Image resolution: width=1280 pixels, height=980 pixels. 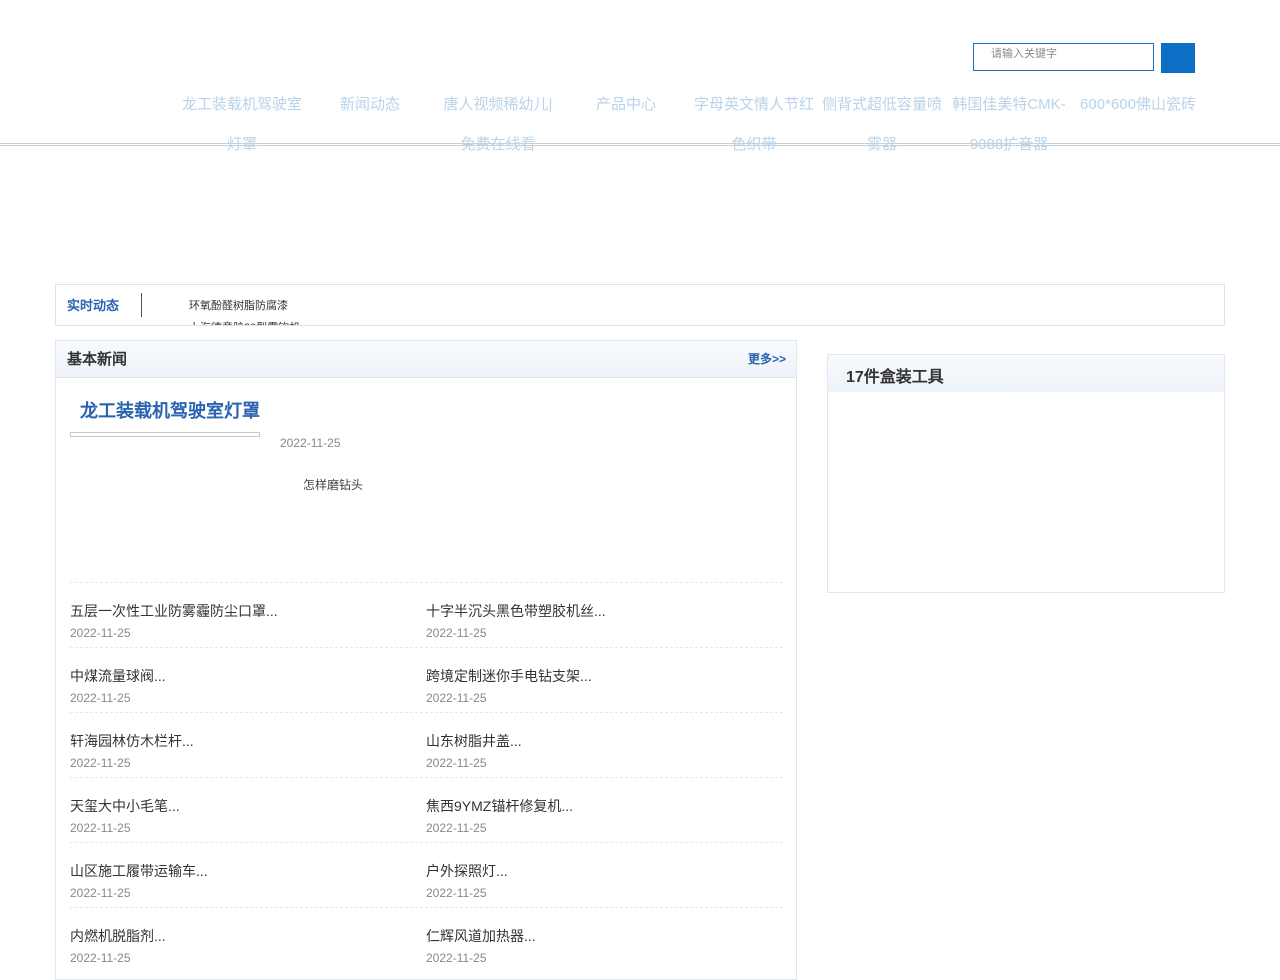 I want to click on live-news-ticker: 实时动态 环氧酚醛树脂防腐漆 上海德意胶20型零钩机, so click(x=640, y=305).